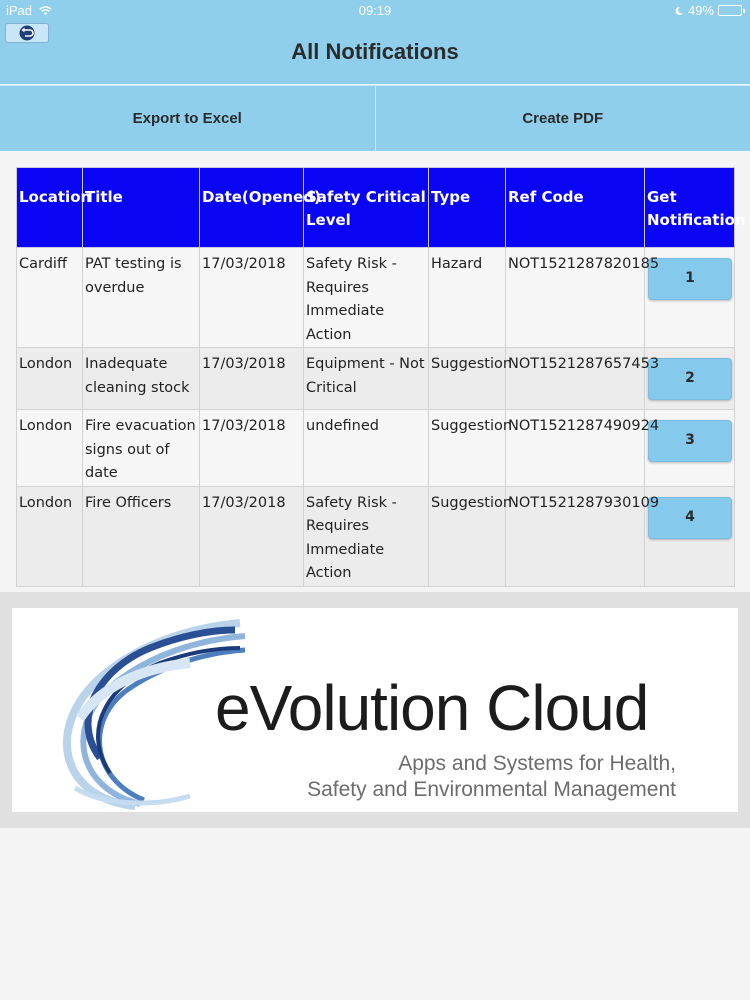 The image size is (750, 1000). What do you see at coordinates (695, 207) in the screenshot?
I see `column-header-get-notification: Get Notification` at bounding box center [695, 207].